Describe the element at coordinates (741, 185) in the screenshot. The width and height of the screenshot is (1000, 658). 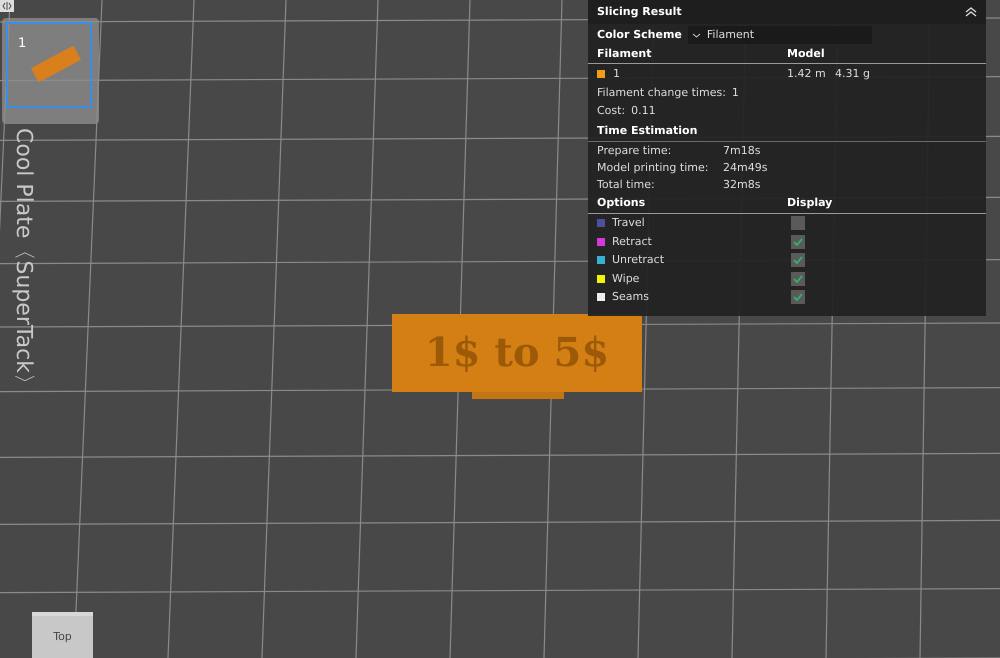
I see `time-value: 32m8s` at that location.